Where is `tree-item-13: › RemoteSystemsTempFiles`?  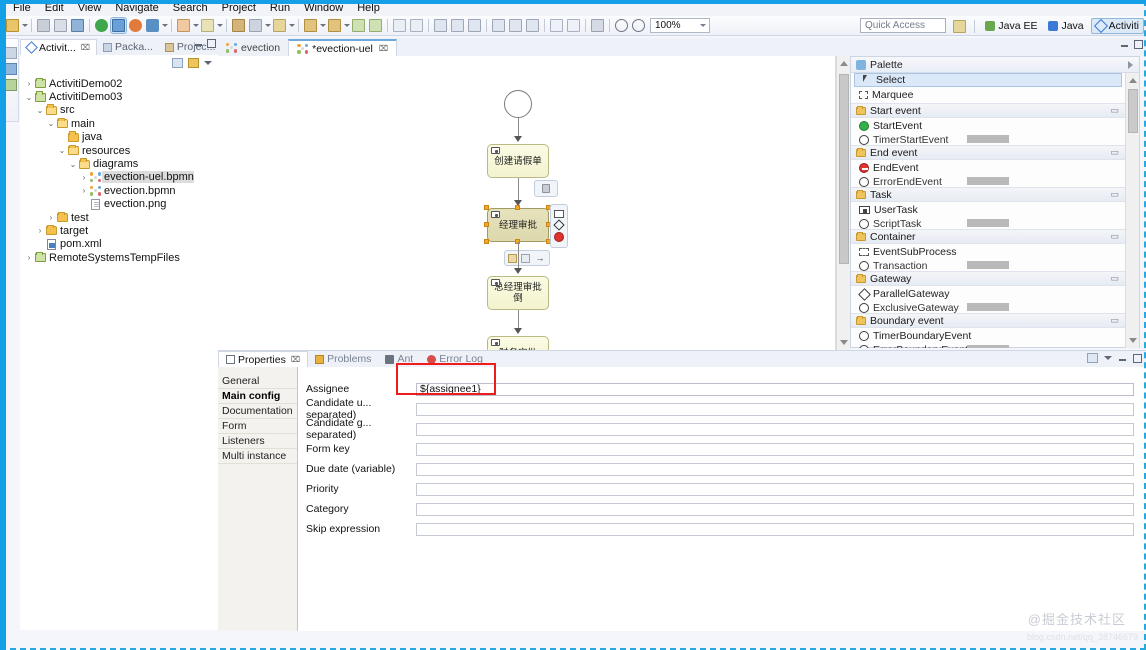
tree-item-13: › RemoteSystemsTempFiles is located at coordinates (121, 257).